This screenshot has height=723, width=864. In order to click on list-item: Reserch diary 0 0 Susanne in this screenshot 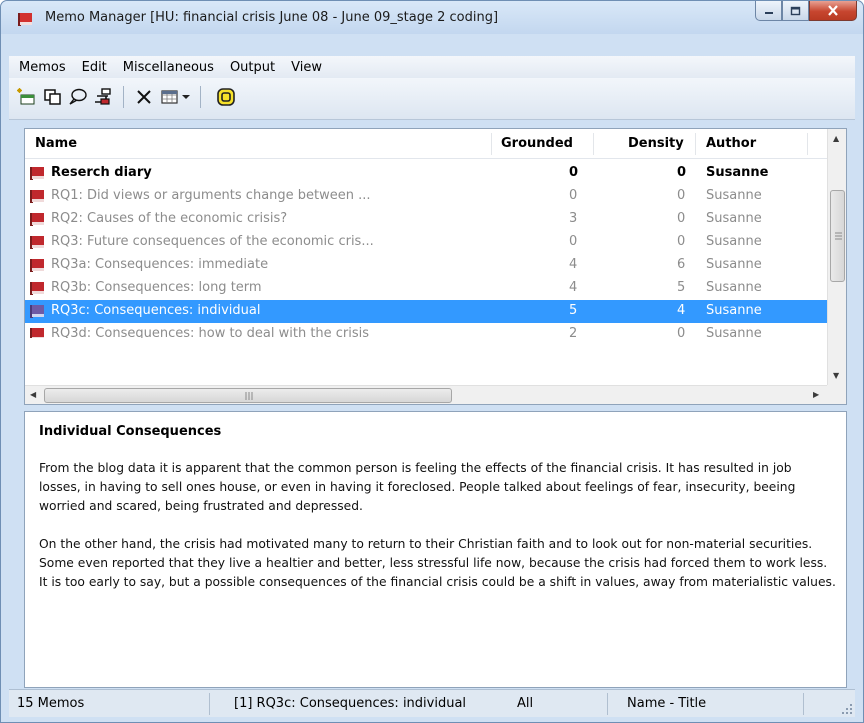, I will do `click(426, 173)`.